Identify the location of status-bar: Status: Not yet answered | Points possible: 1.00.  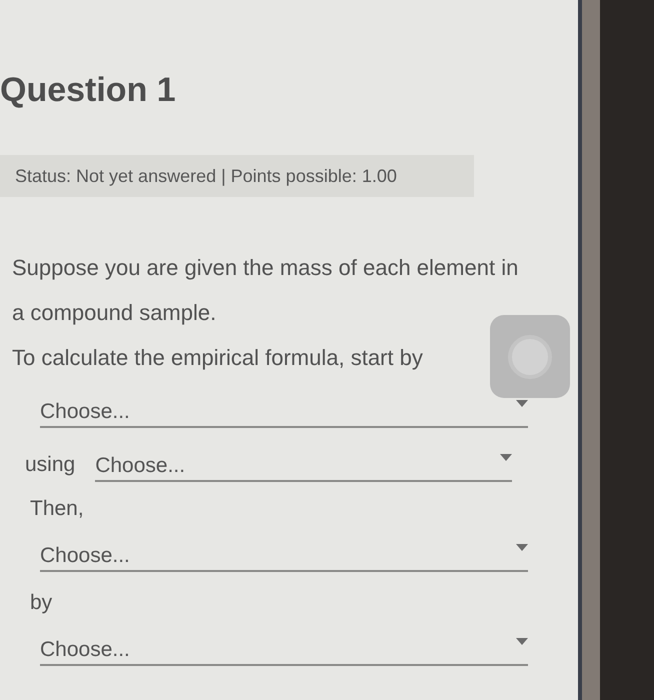
(237, 176).